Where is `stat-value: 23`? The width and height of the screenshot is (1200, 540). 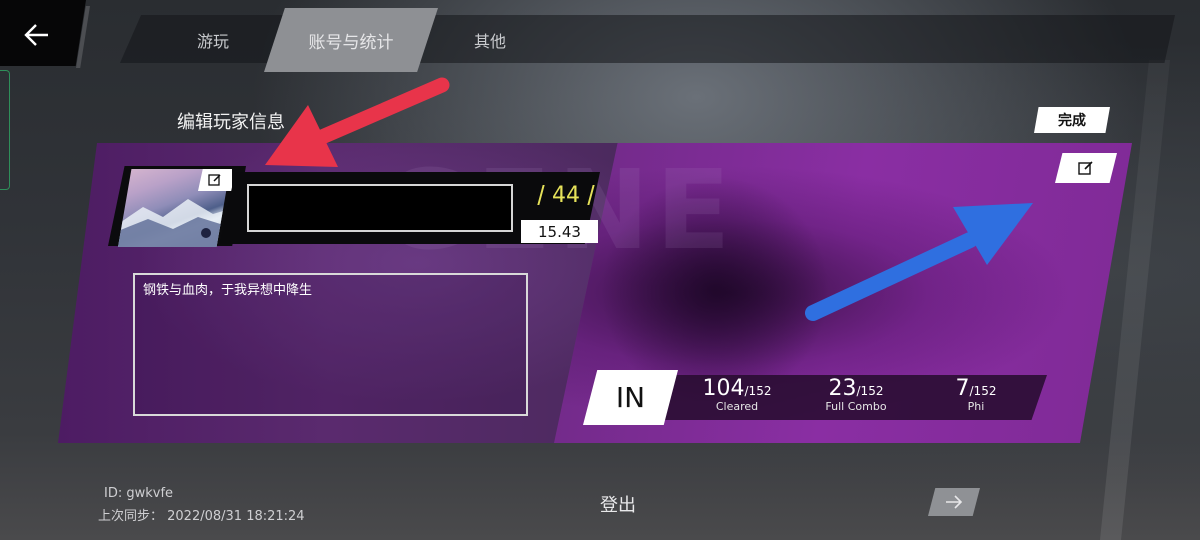
stat-value: 23 is located at coordinates (842, 388).